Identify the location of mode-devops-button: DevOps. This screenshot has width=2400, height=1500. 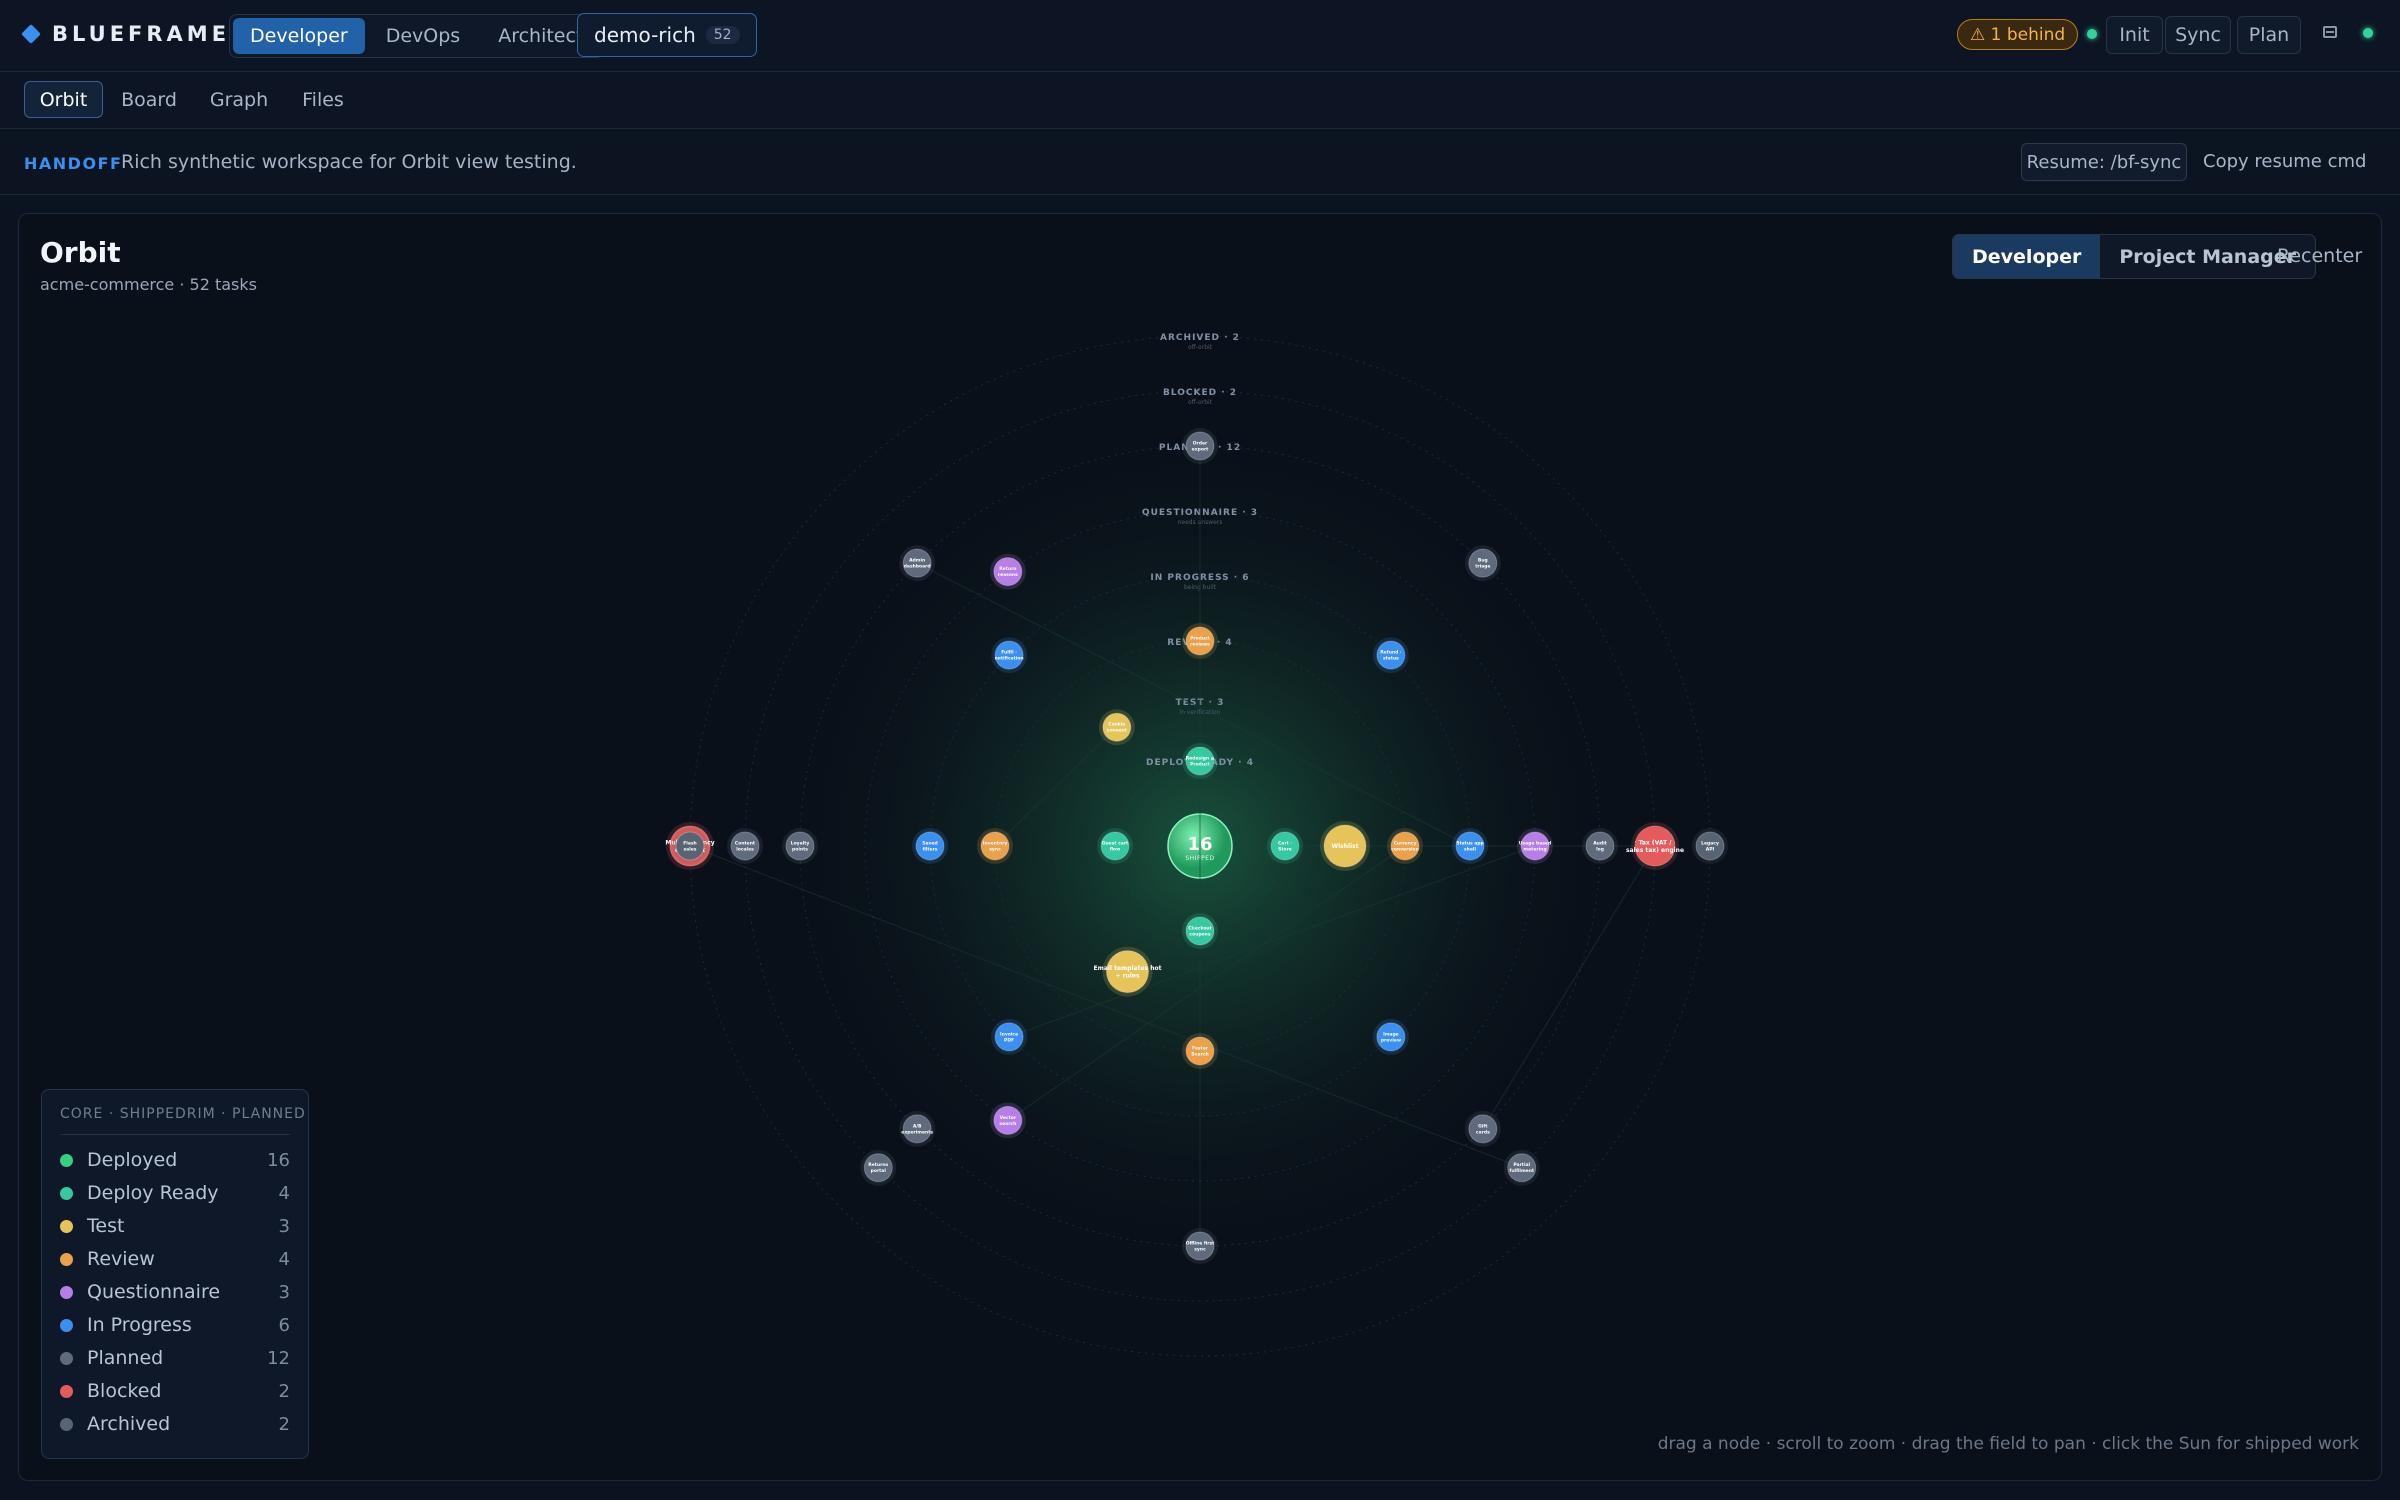
(423, 36).